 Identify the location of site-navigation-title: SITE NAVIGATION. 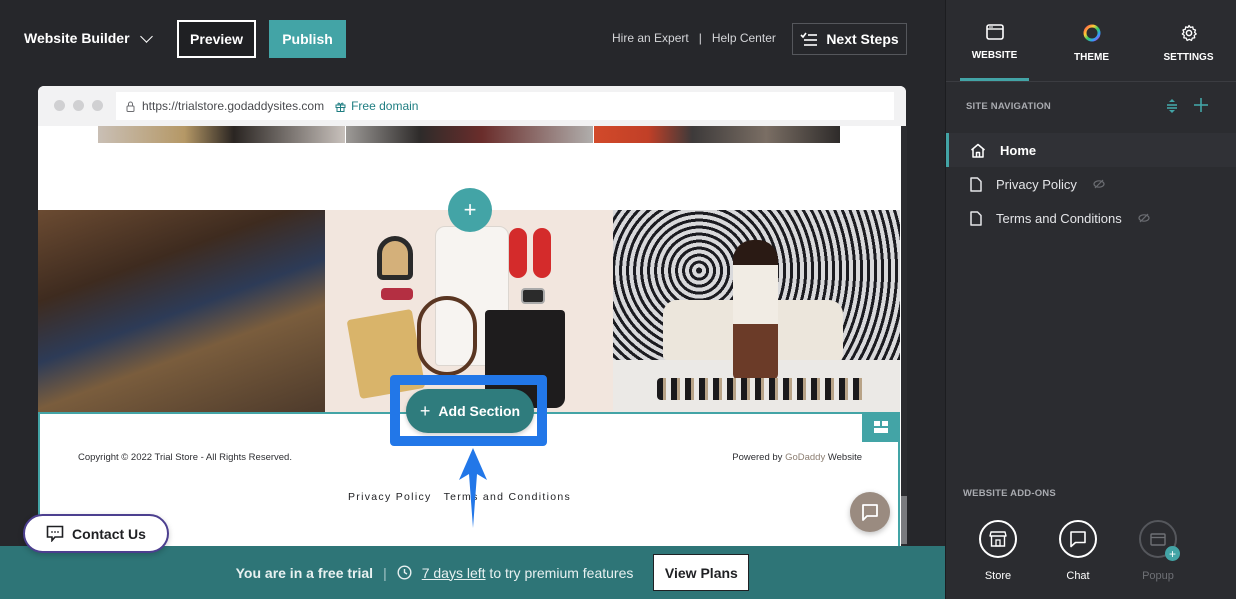
(1008, 106).